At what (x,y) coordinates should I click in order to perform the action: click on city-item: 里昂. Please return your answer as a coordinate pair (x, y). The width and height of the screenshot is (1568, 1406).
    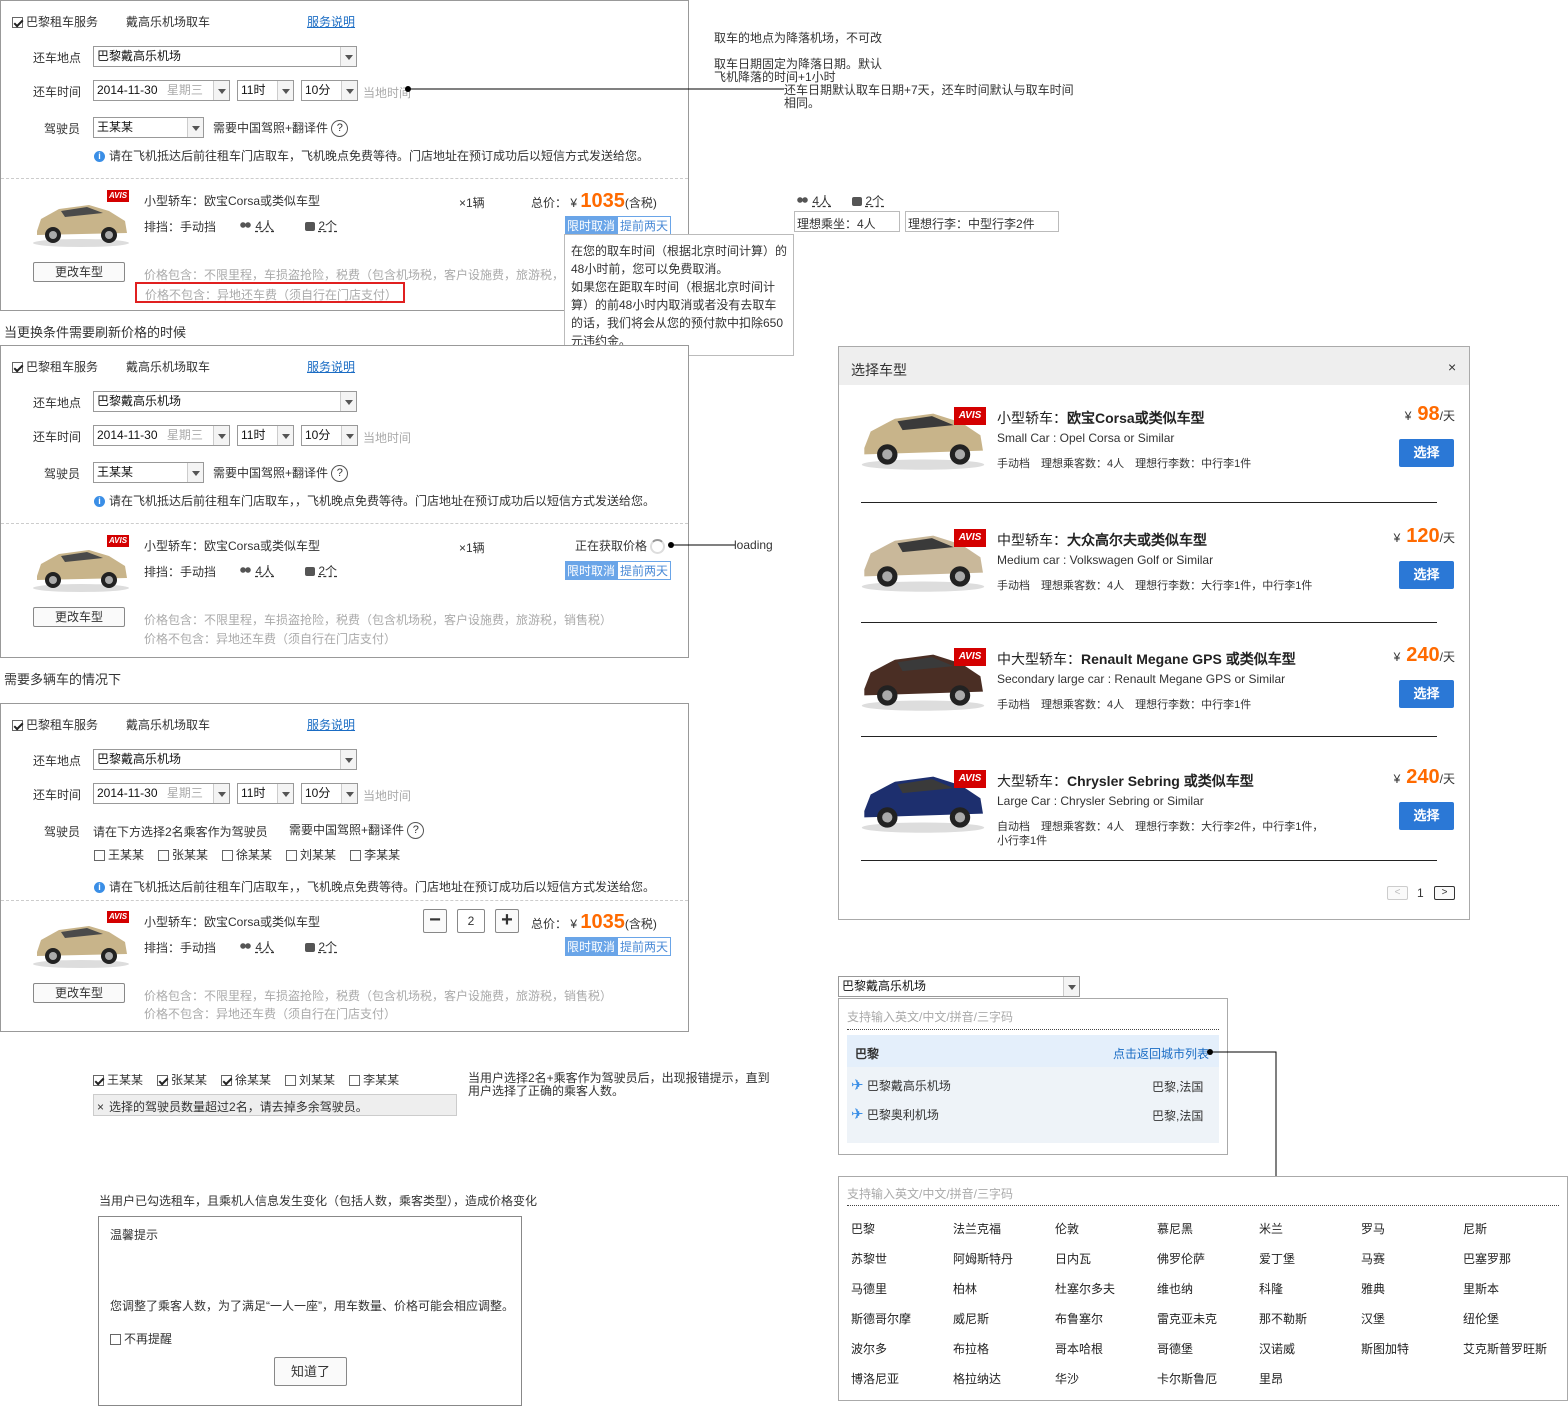
    Looking at the image, I should click on (1271, 1378).